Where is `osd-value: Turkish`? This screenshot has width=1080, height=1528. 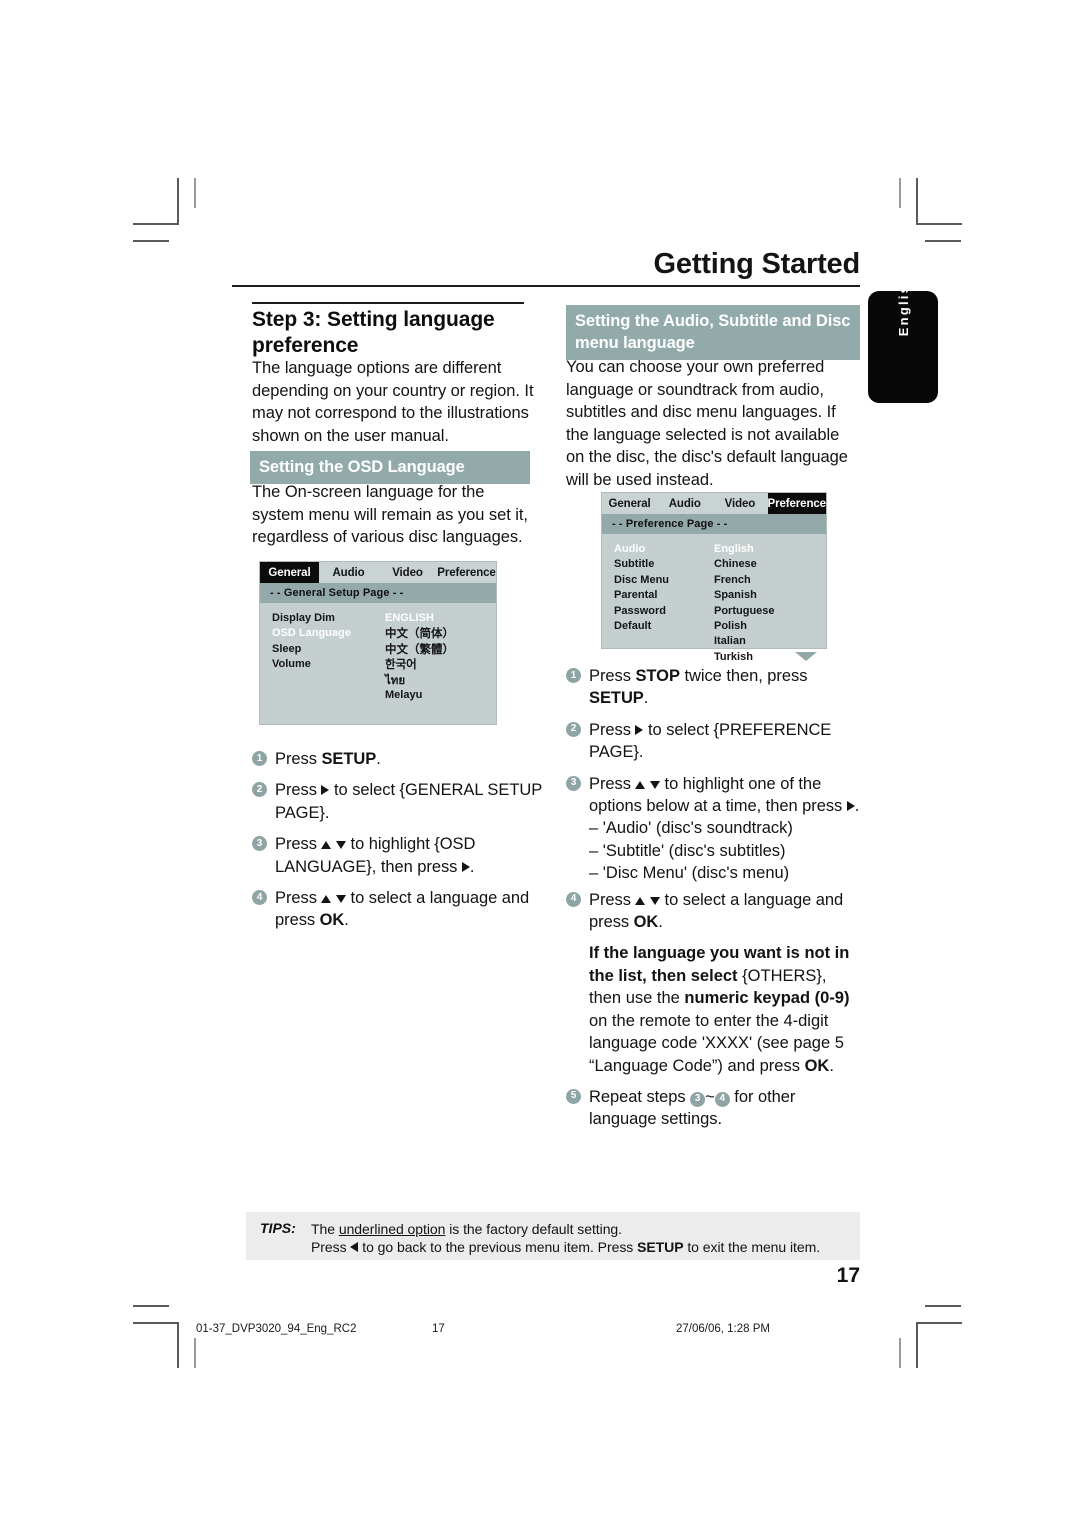
osd-value: Turkish is located at coordinates (733, 656).